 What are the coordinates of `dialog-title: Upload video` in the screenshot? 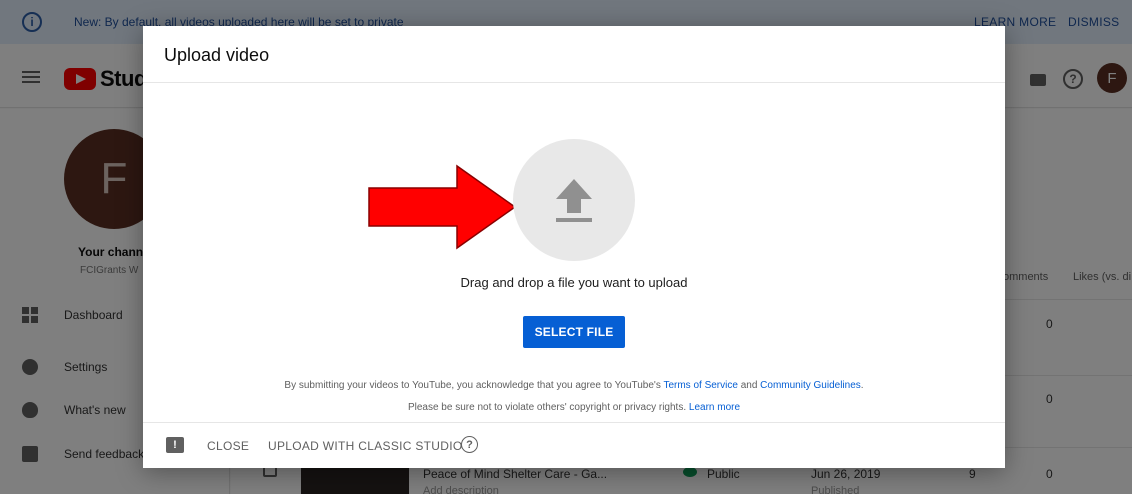 It's located at (217, 55).